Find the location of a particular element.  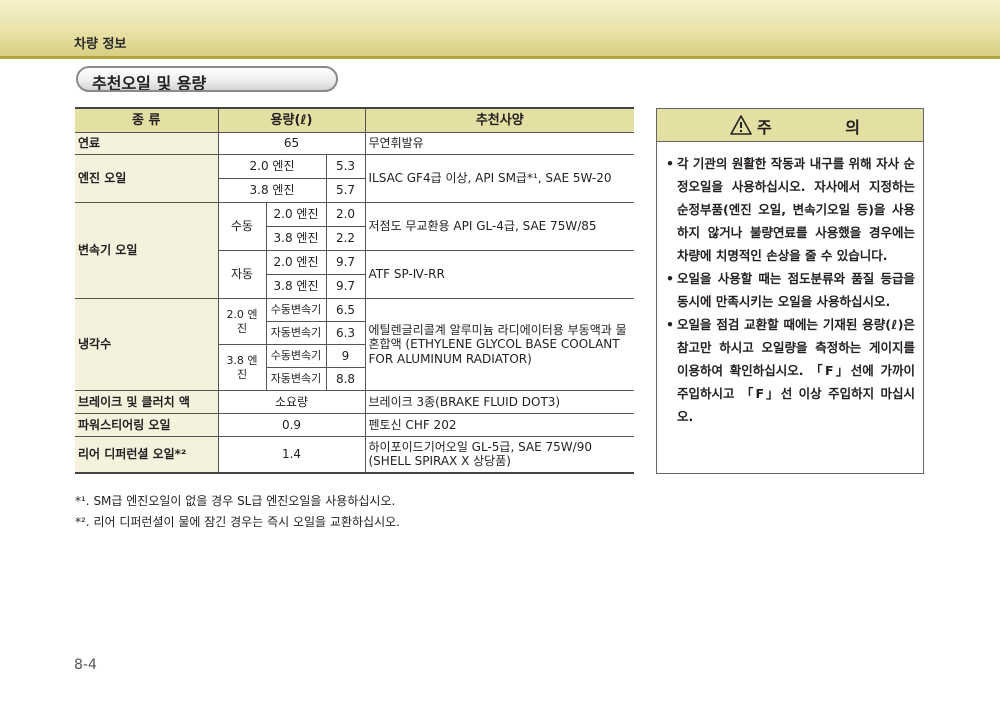

header-divider is located at coordinates (500, 57).